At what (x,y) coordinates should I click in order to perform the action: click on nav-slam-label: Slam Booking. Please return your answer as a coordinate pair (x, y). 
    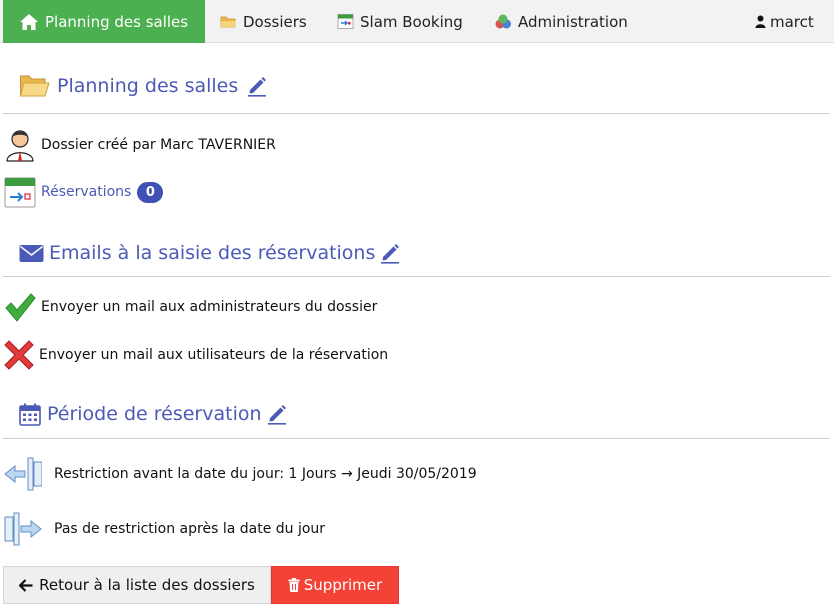
    Looking at the image, I should click on (411, 21).